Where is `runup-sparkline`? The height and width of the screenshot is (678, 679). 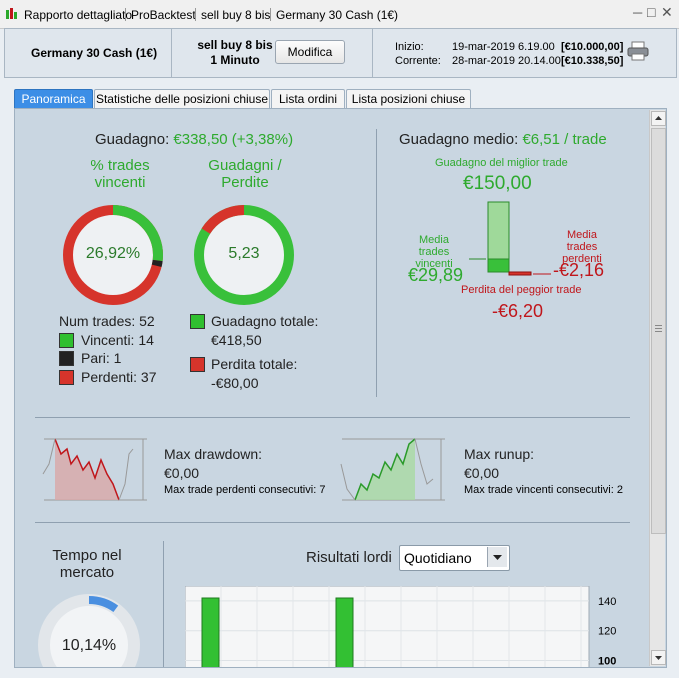
runup-sparkline is located at coordinates (392, 469).